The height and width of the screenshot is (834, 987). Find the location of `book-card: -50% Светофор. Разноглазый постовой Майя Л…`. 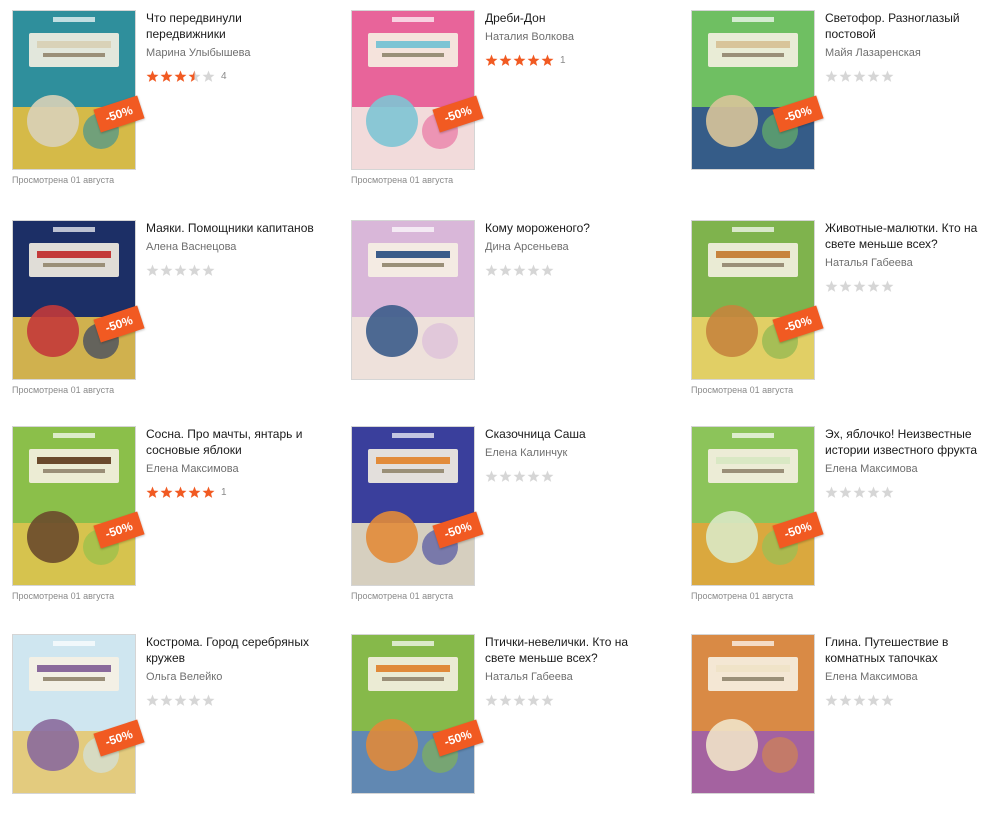

book-card: -50% Светофор. Разноглазый постовой Майя Л… is located at coordinates (839, 110).